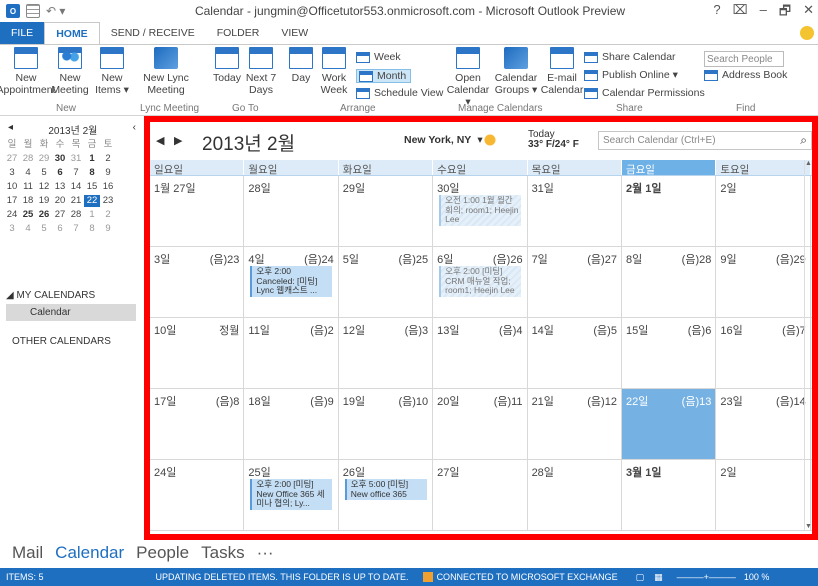 The image size is (818, 586). Describe the element at coordinates (808, 526) in the screenshot. I see `scroll-down-icon: ▼` at that location.